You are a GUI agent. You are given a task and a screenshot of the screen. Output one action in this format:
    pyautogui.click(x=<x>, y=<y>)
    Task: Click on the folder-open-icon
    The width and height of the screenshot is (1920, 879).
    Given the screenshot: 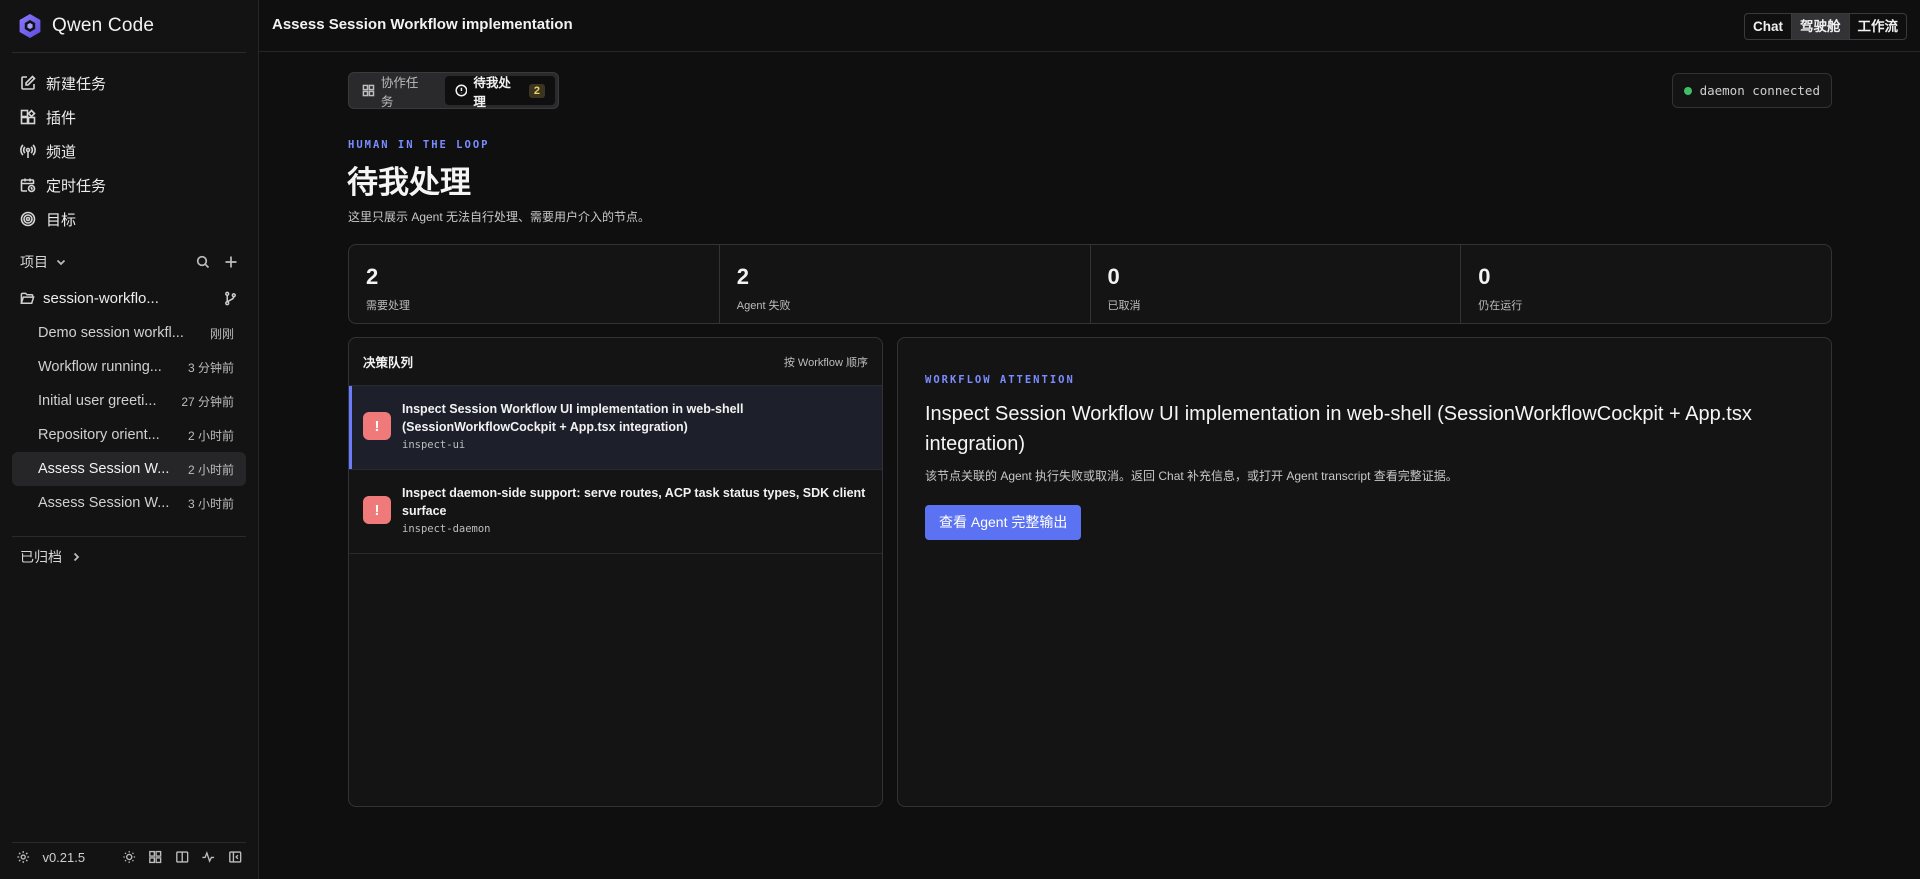 What is the action you would take?
    pyautogui.click(x=27, y=298)
    